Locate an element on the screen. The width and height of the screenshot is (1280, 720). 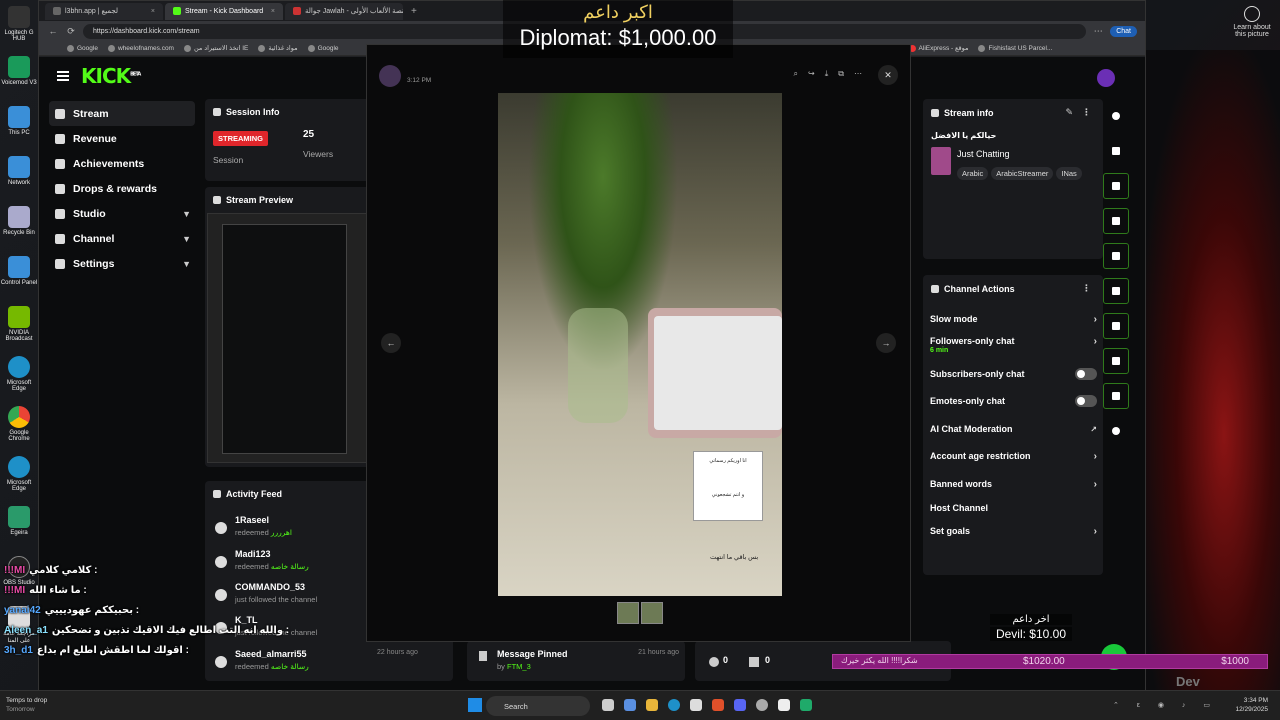
followers-only-row: Followers-only chat › is located at coordinates (1013, 341).